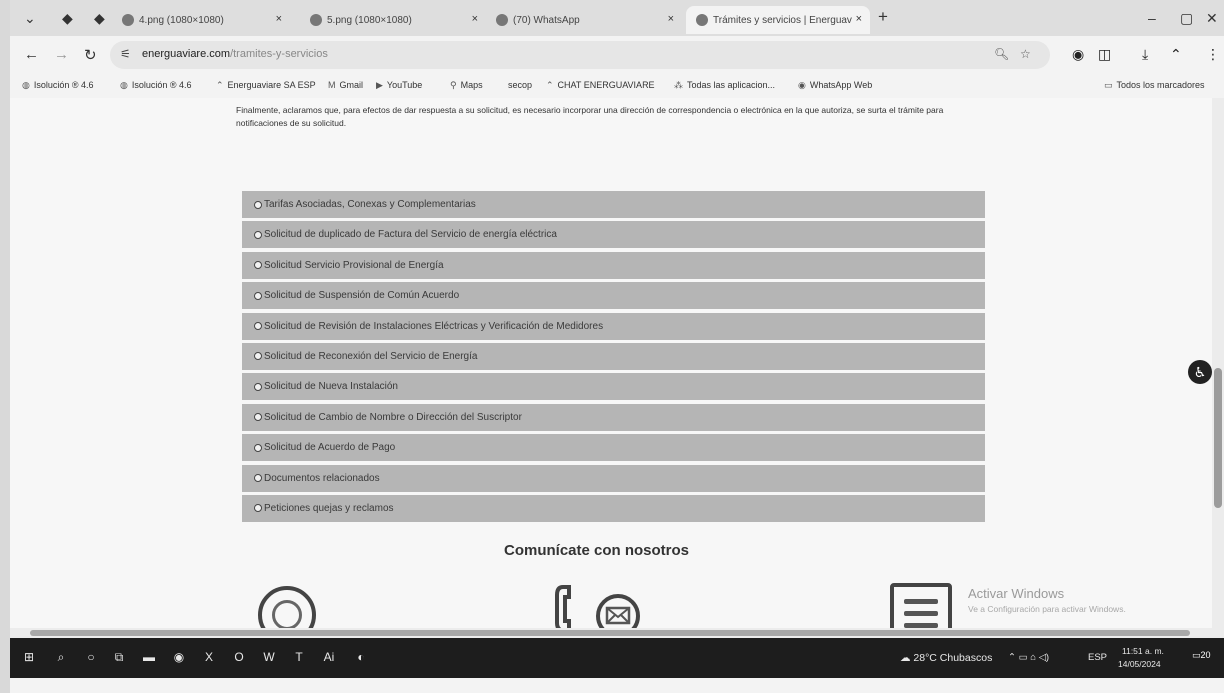 The image size is (1224, 693). I want to click on bookmark-maps: ⚲ Maps, so click(466, 85).